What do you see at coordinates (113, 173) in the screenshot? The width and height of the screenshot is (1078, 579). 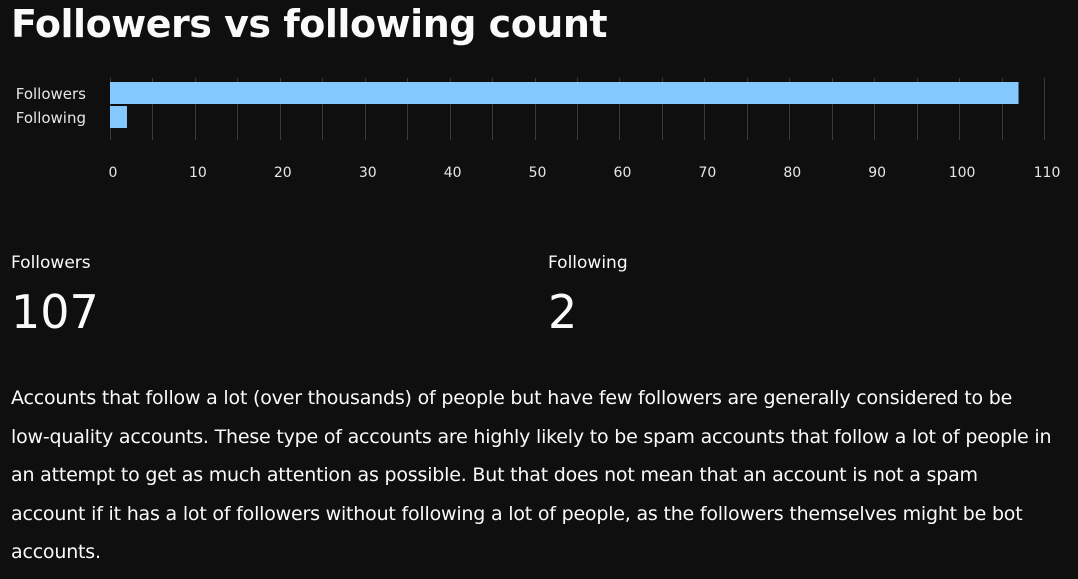 I see `x-tick-label: 0` at bounding box center [113, 173].